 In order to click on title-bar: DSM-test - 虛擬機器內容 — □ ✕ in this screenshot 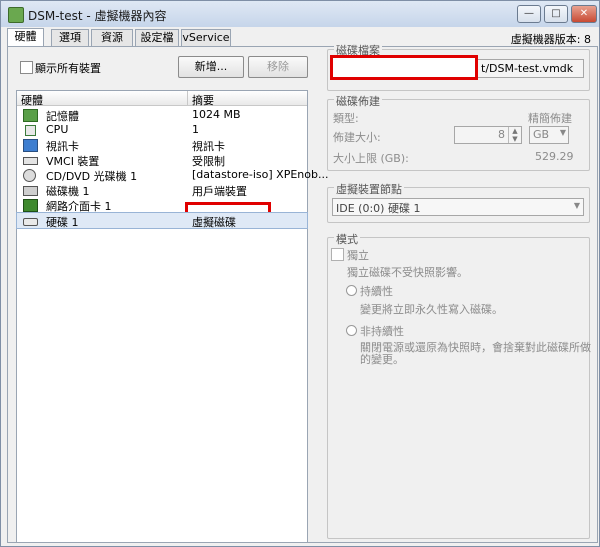, I will do `click(300, 14)`.